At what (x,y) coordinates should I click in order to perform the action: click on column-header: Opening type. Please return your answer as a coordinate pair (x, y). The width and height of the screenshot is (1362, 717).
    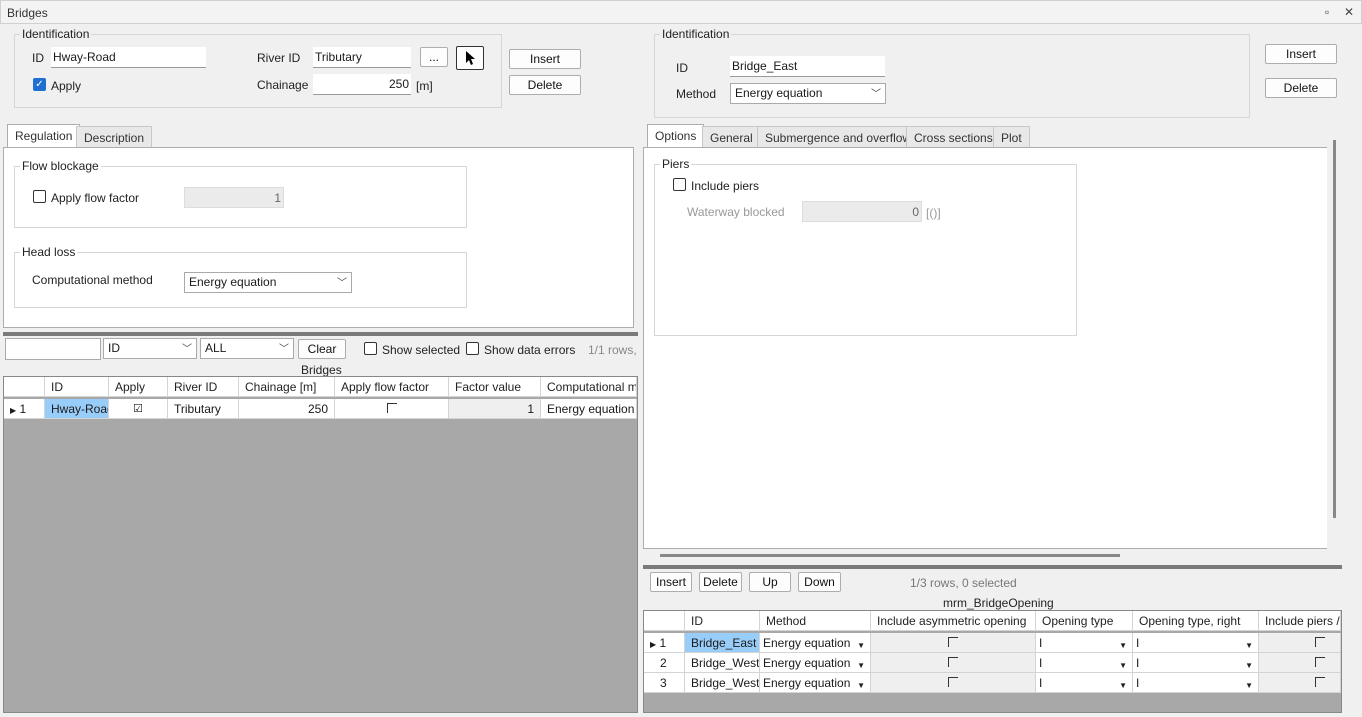
    Looking at the image, I should click on (1084, 621).